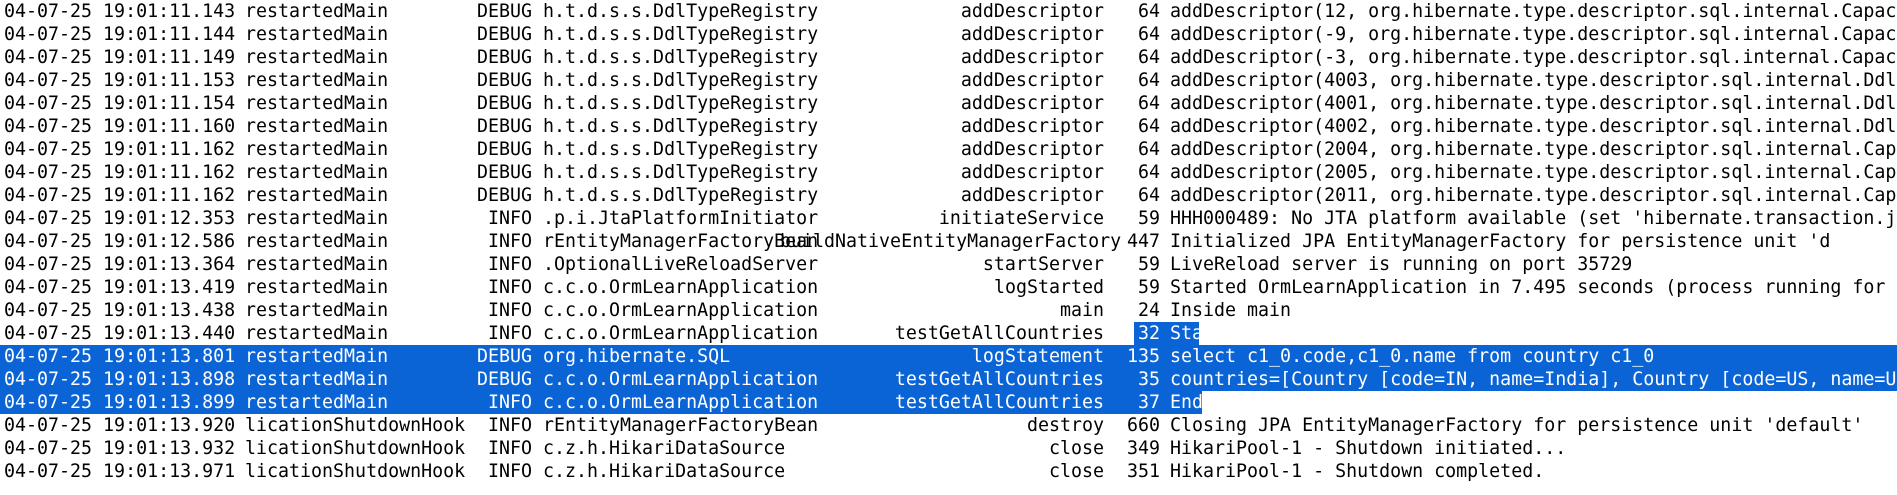 This screenshot has width=1897, height=495. I want to click on log-line-number: 37, so click(1148, 402).